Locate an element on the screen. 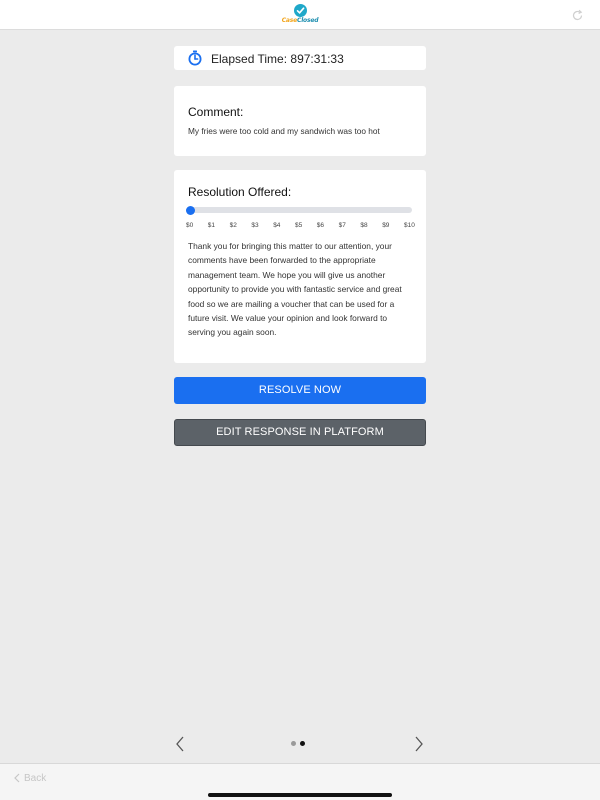 The image size is (600, 800). chevron-right-icon is located at coordinates (419, 744).